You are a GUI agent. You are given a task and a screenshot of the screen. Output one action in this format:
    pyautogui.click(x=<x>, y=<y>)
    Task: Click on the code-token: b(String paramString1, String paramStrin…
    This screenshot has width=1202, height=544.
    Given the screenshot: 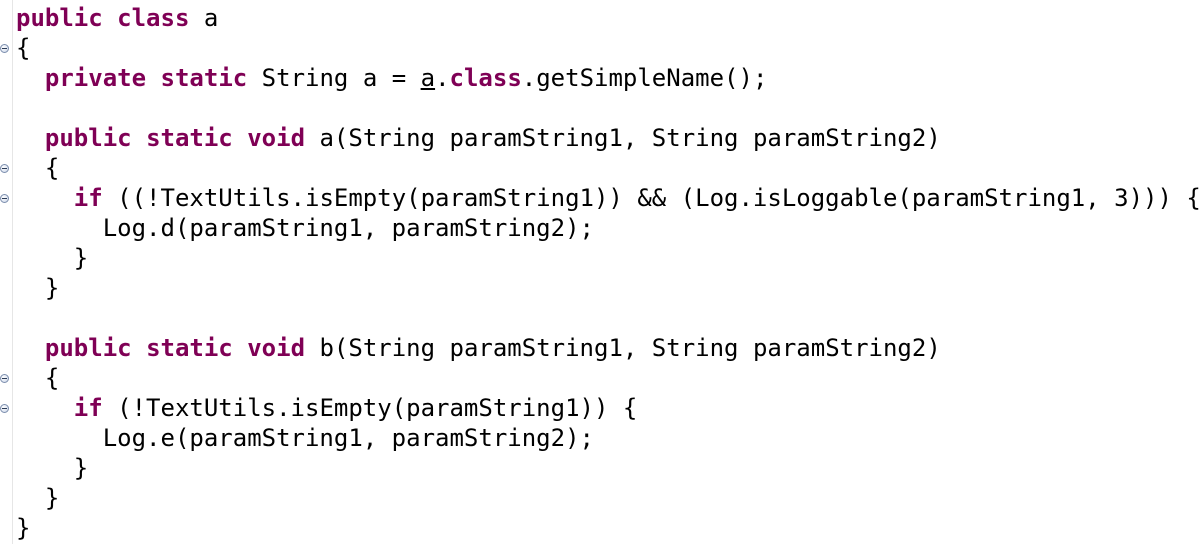 What is the action you would take?
    pyautogui.click(x=623, y=348)
    